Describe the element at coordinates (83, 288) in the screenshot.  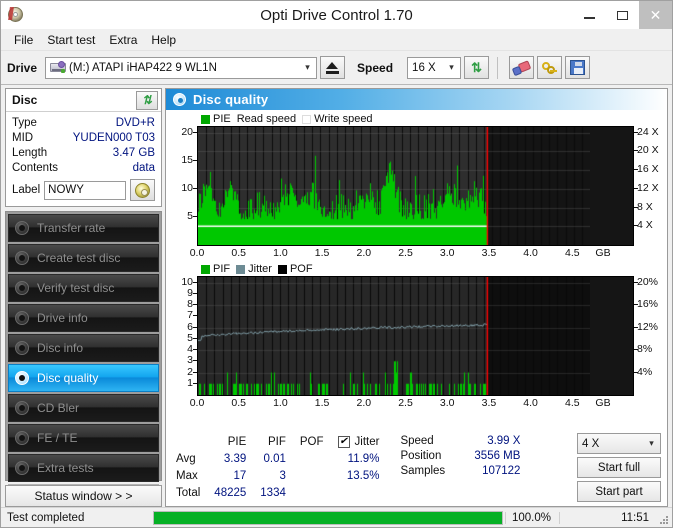
I see `sidebar-item-verify-test-disc: Verify test disc` at that location.